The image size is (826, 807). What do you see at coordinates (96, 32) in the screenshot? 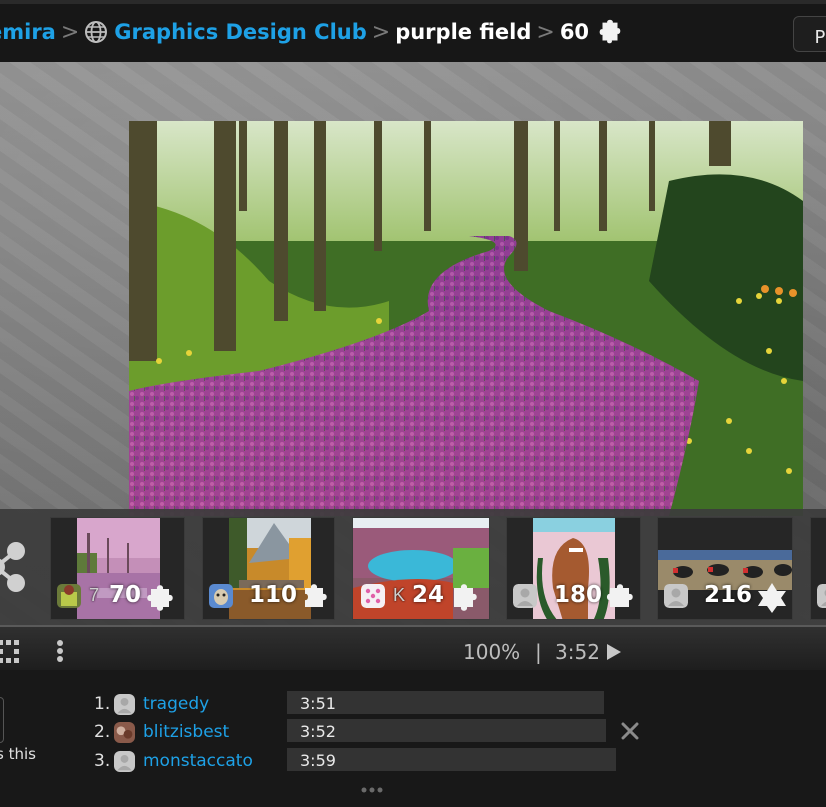
I see `globe-icon` at bounding box center [96, 32].